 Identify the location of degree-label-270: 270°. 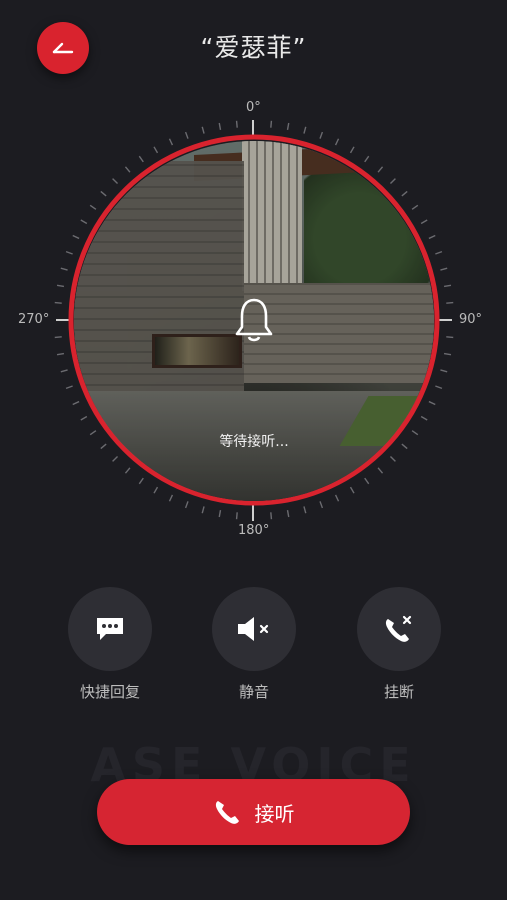
(34, 319).